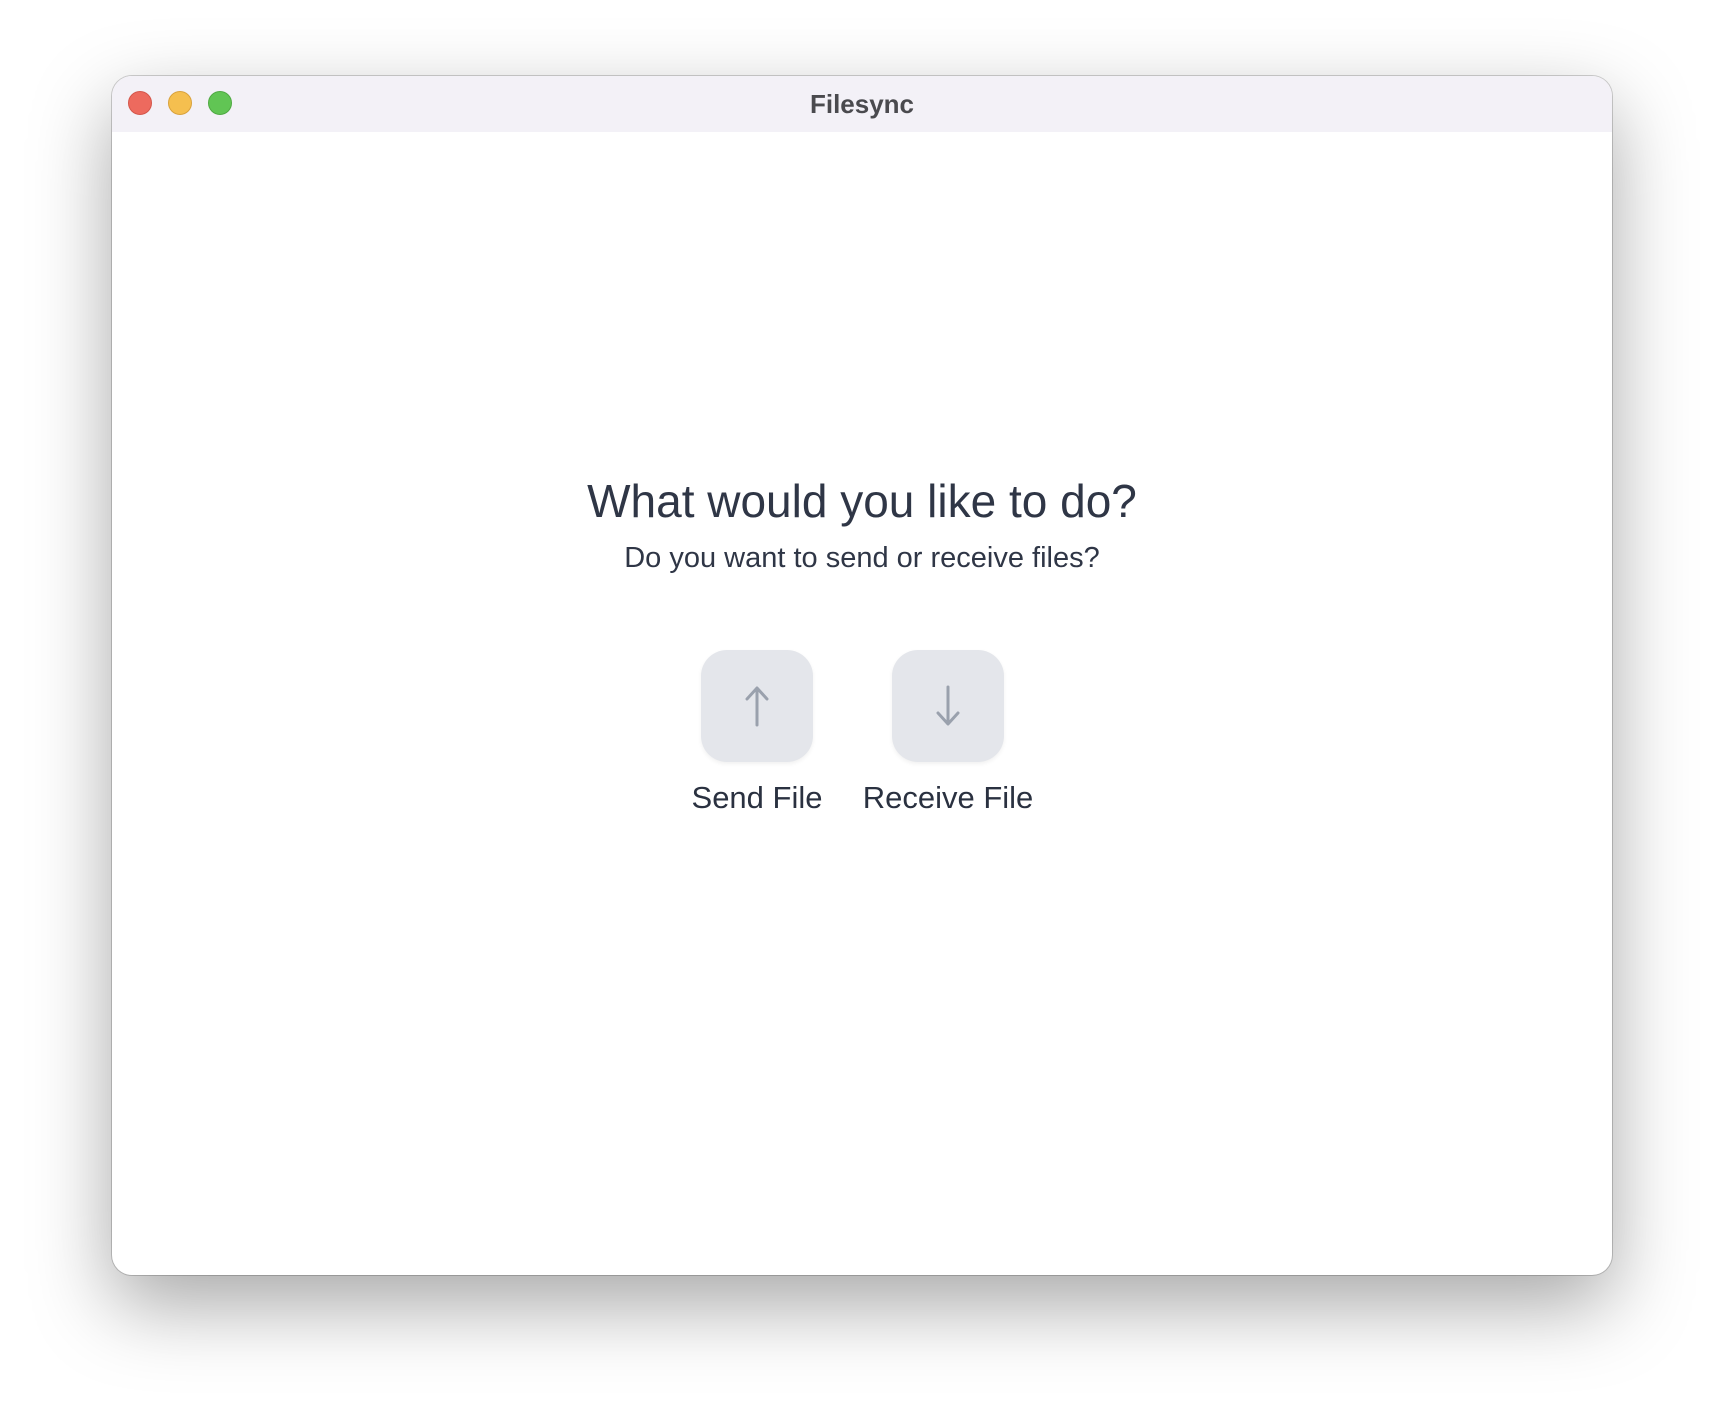  I want to click on send-file-tile, so click(757, 706).